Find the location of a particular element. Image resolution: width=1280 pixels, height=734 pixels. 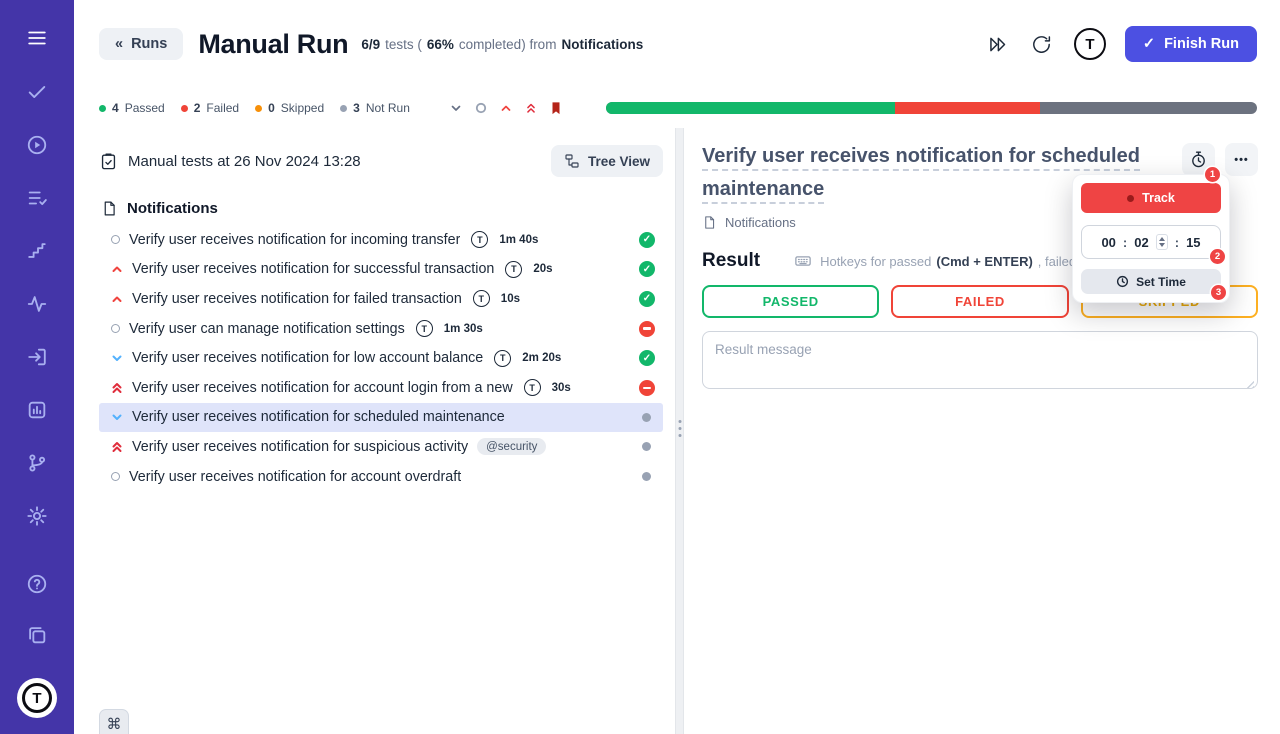

finish-run-label: Finish Run is located at coordinates (1201, 44).